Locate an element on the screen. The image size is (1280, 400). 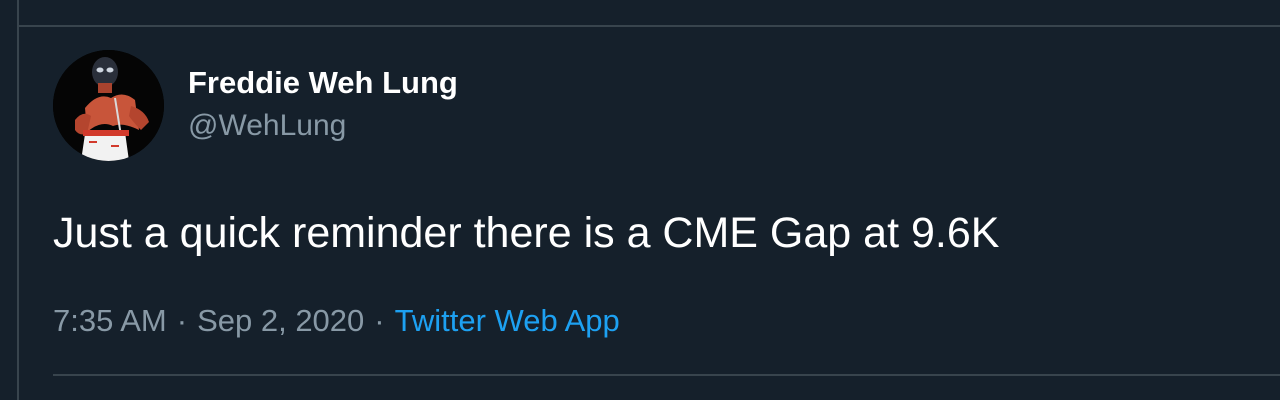
tweet-meta: 7:35 AM · Sep 2, 2020 · Twitter Web App is located at coordinates (336, 321).